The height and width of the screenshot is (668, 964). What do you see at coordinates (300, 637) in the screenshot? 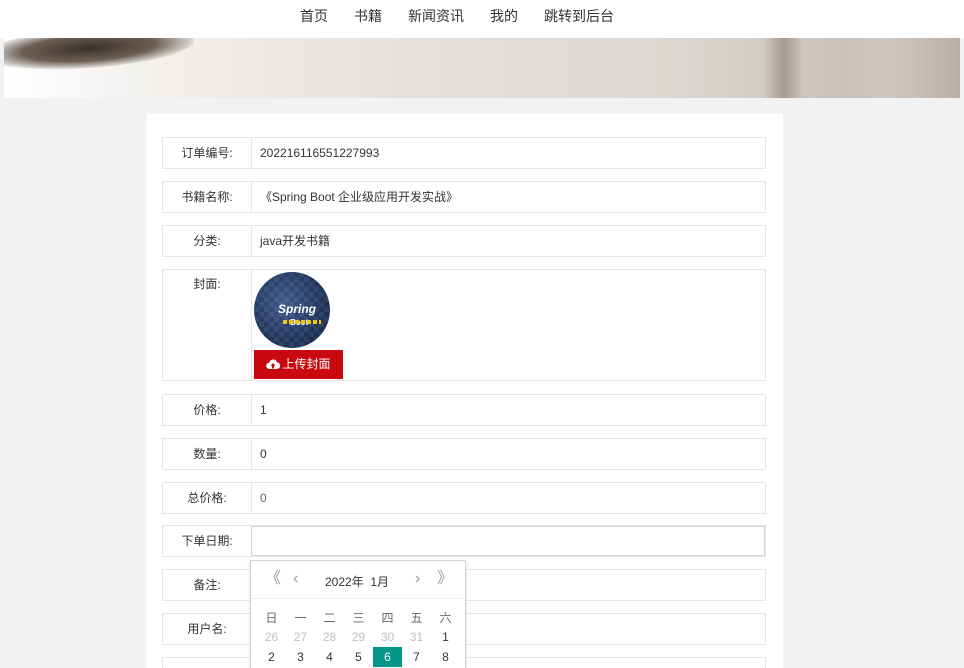
I see `calendar-day: 27` at bounding box center [300, 637].